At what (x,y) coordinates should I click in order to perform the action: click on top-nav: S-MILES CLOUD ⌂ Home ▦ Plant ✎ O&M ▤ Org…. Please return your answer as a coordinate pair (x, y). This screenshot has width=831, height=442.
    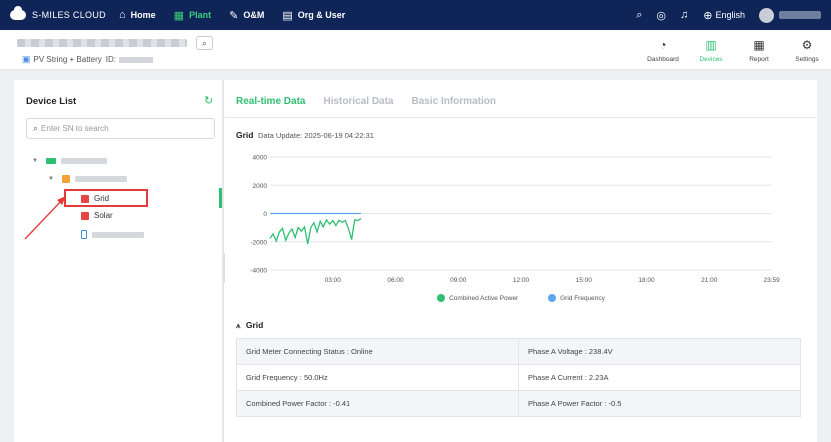
    Looking at the image, I should click on (415, 15).